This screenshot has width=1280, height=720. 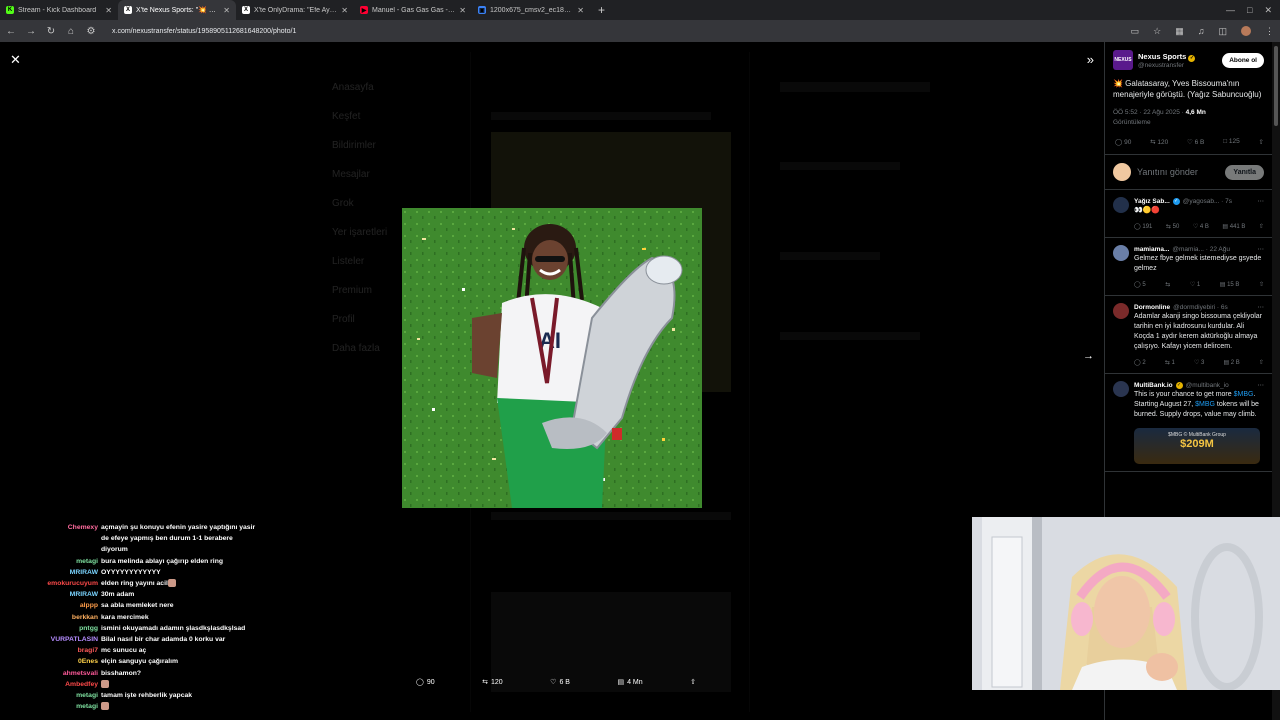 I want to click on chat-username: Ambedfey, so click(x=50, y=684).